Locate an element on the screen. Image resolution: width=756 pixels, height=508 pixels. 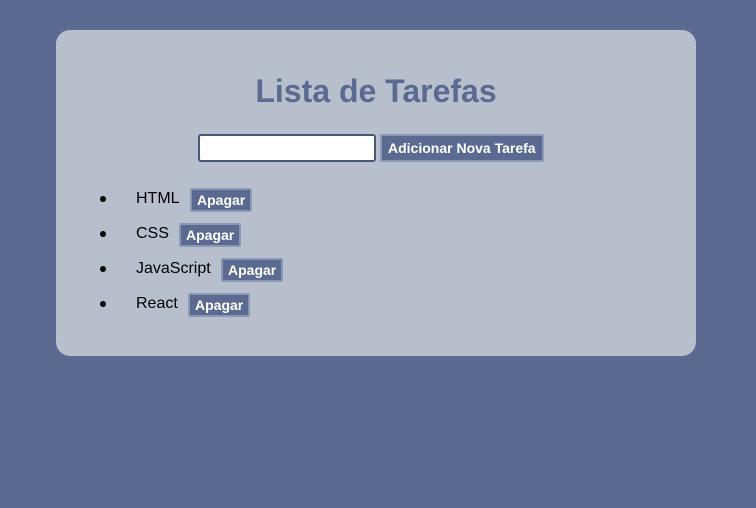
task-label: React is located at coordinates (157, 303).